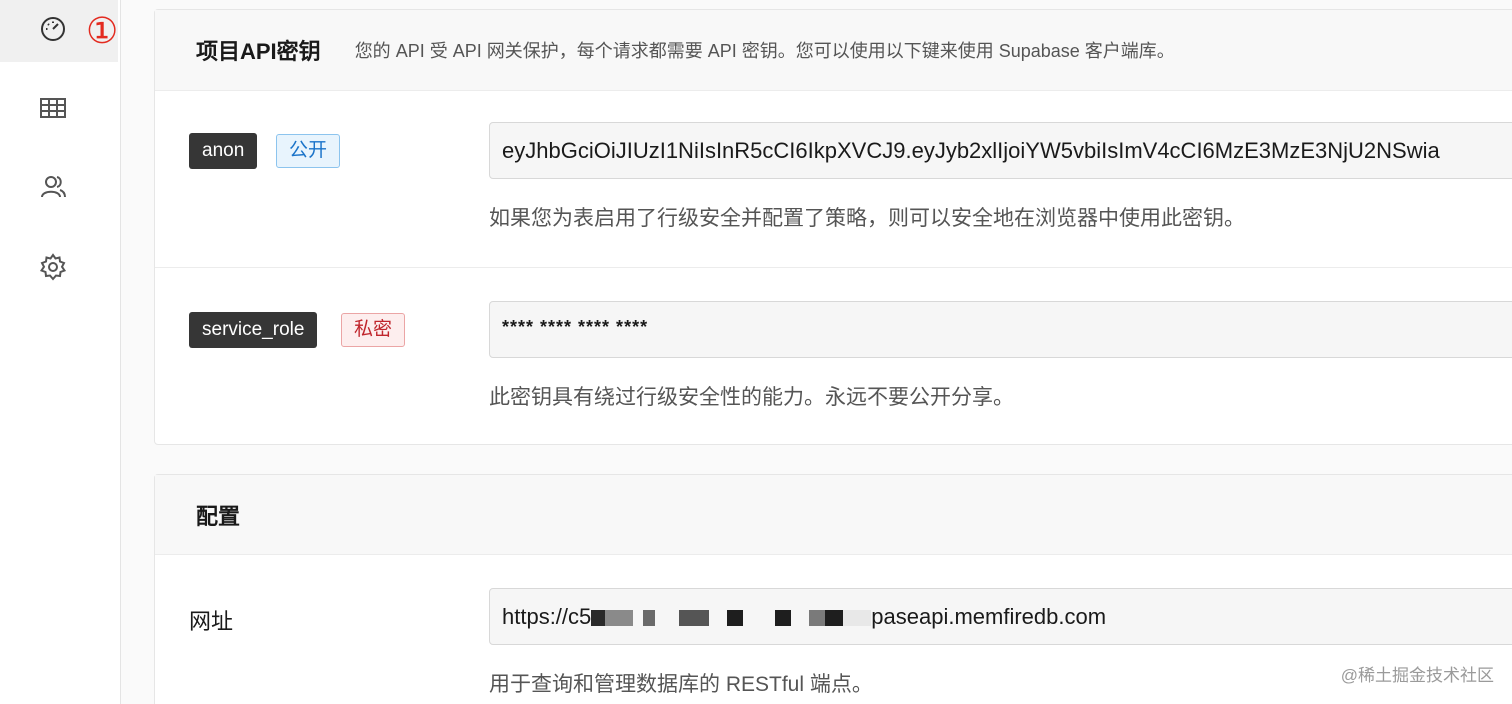 This screenshot has width=1512, height=704. I want to click on anon-key-help: 如果您为表启用了行级安全并配置了策略，则可以安全地在浏览器中使用此密钥。, so click(867, 218).